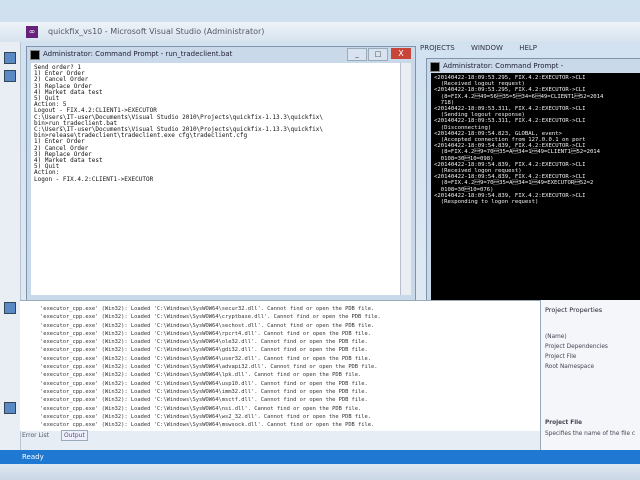  What do you see at coordinates (401, 53) in the screenshot?
I see `close-button: X` at bounding box center [401, 53].